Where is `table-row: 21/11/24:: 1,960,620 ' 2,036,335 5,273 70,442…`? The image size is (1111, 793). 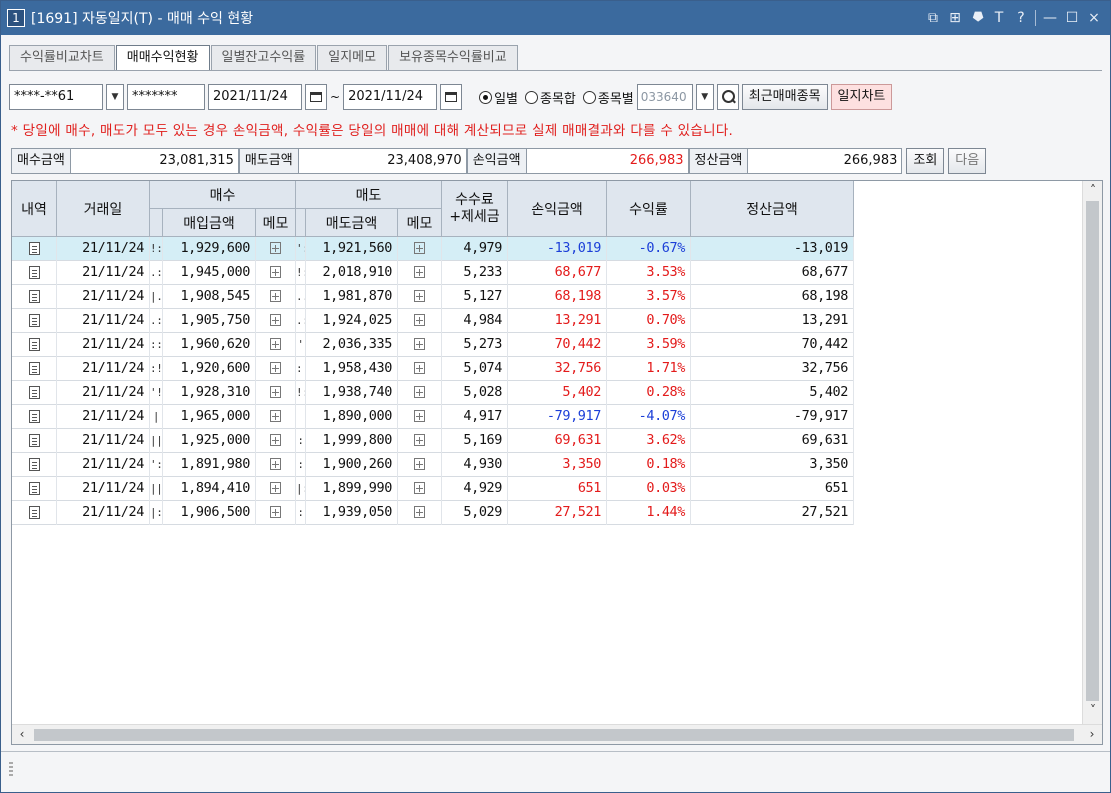 table-row: 21/11/24:: 1,960,620 ' 2,036,335 5,273 70,442… is located at coordinates (433, 345).